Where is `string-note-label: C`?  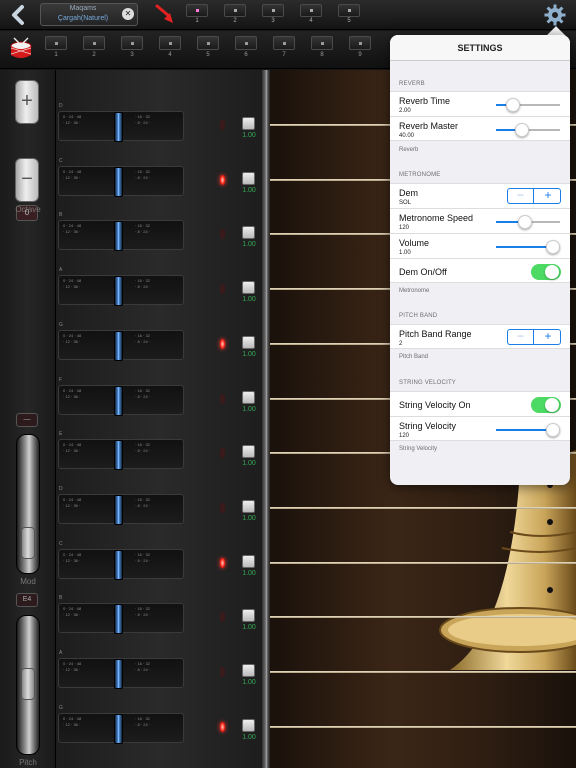 string-note-label: C is located at coordinates (61, 543).